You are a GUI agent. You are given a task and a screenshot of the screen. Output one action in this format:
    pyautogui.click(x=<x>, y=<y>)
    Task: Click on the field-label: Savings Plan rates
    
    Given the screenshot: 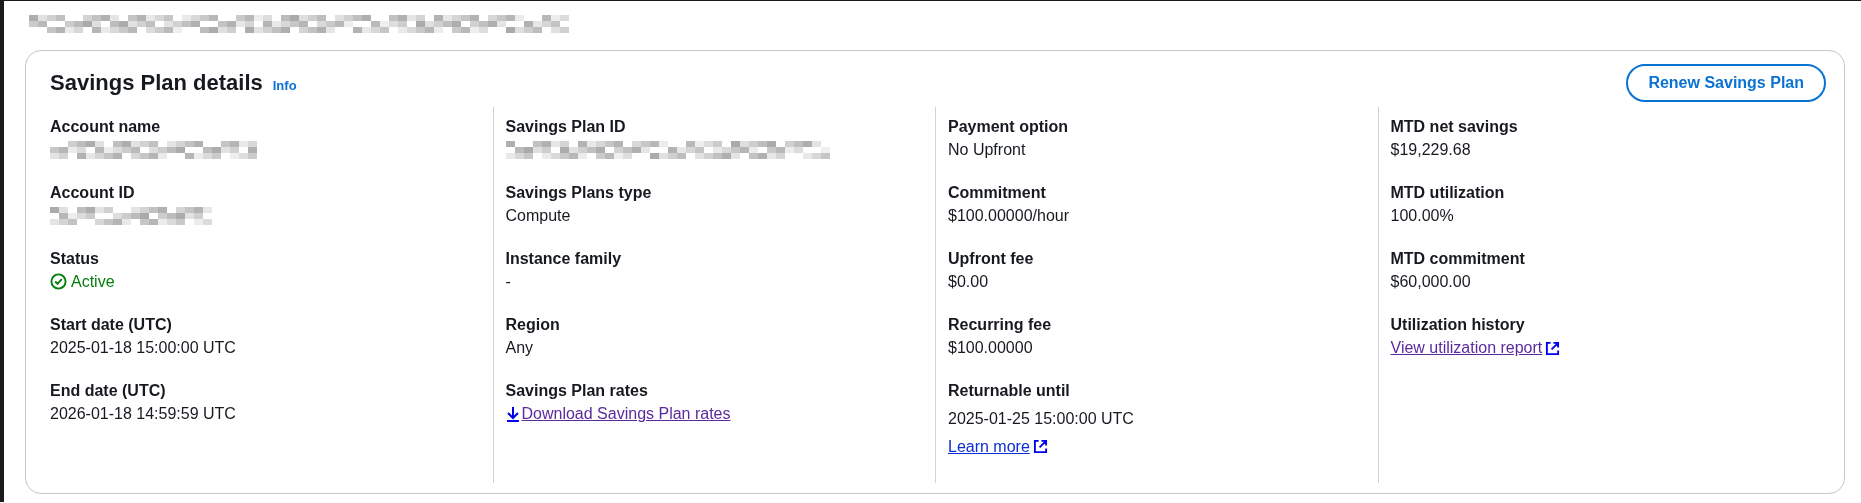 What is the action you would take?
    pyautogui.click(x=577, y=391)
    